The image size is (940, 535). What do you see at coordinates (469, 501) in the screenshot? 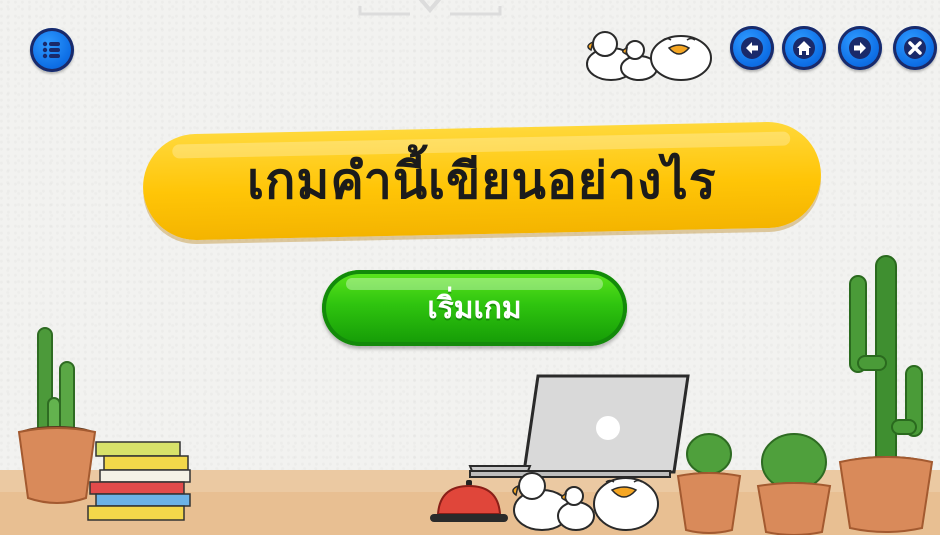
I see `service-bell` at bounding box center [469, 501].